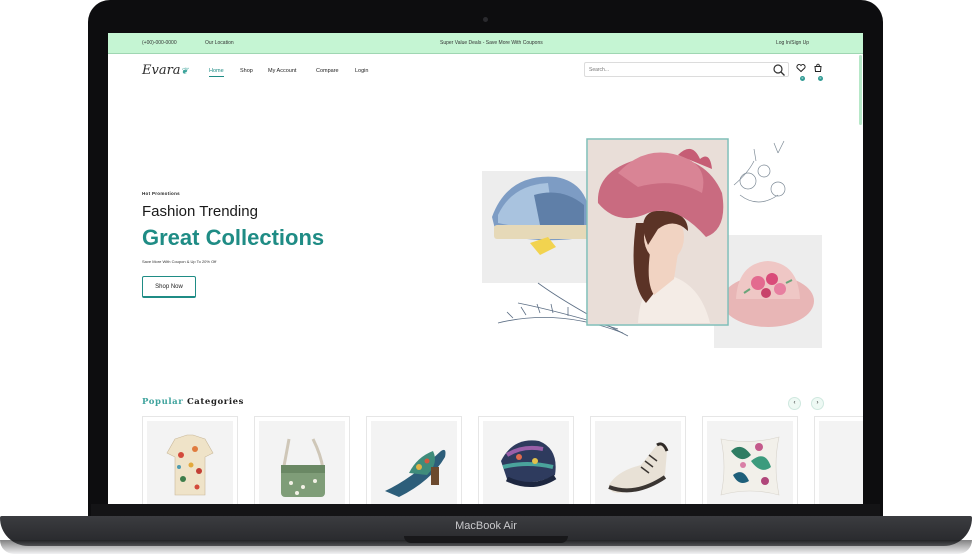 Image resolution: width=972 pixels, height=558 pixels. What do you see at coordinates (219, 43) in the screenshot?
I see `location-link: Our Location` at bounding box center [219, 43].